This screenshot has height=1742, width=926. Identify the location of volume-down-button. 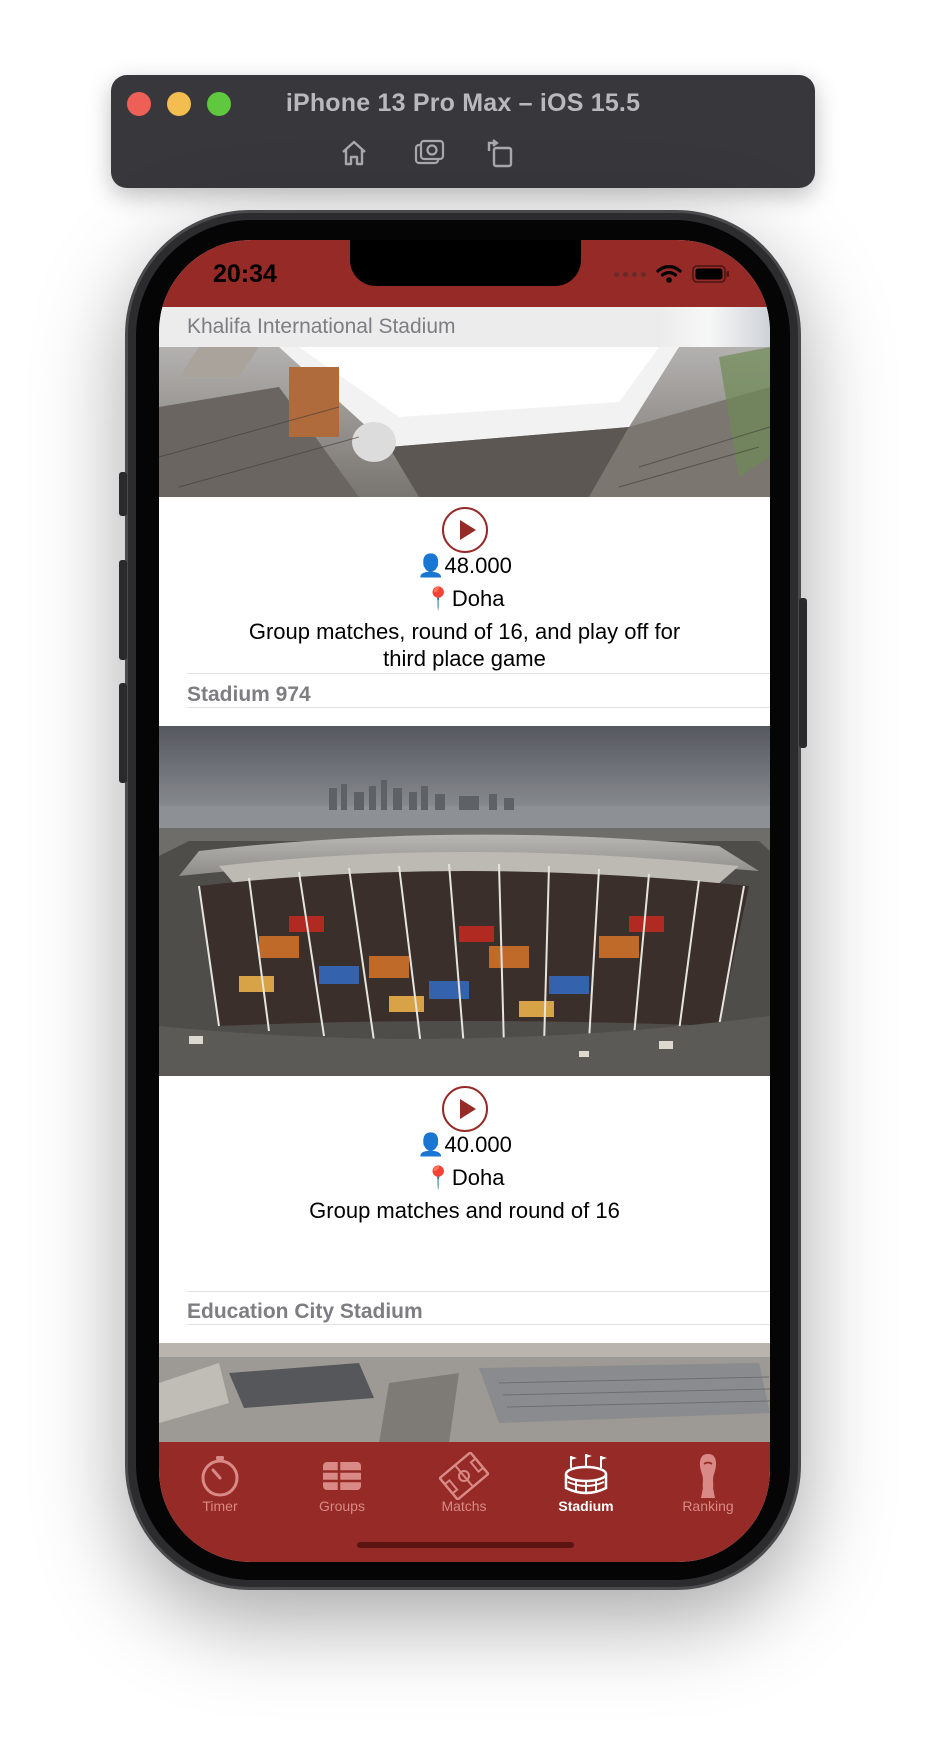
(123, 733).